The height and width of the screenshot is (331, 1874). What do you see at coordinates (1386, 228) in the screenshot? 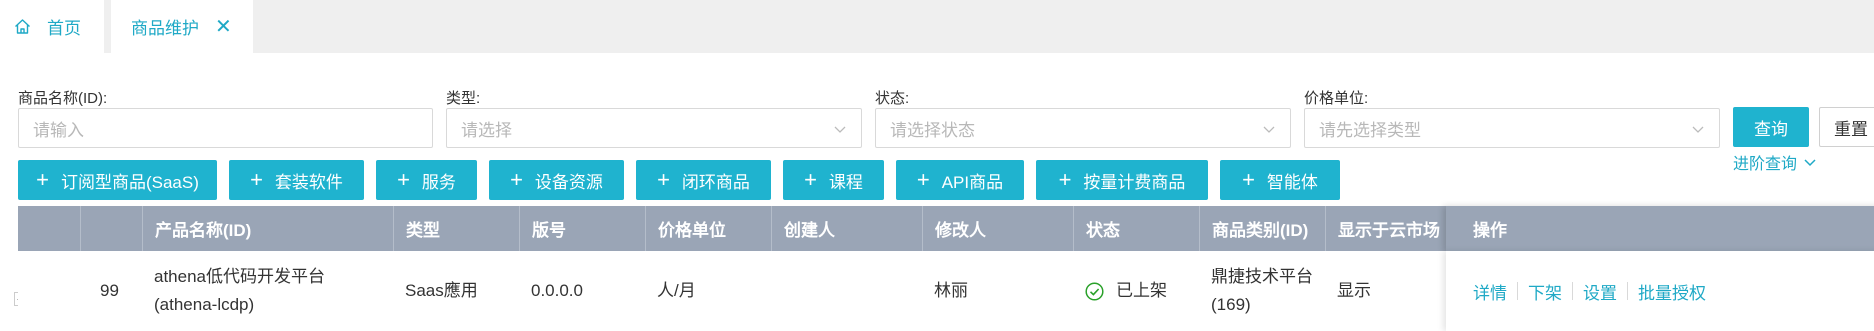
I see `column-header-display: 显示于云市场` at bounding box center [1386, 228].